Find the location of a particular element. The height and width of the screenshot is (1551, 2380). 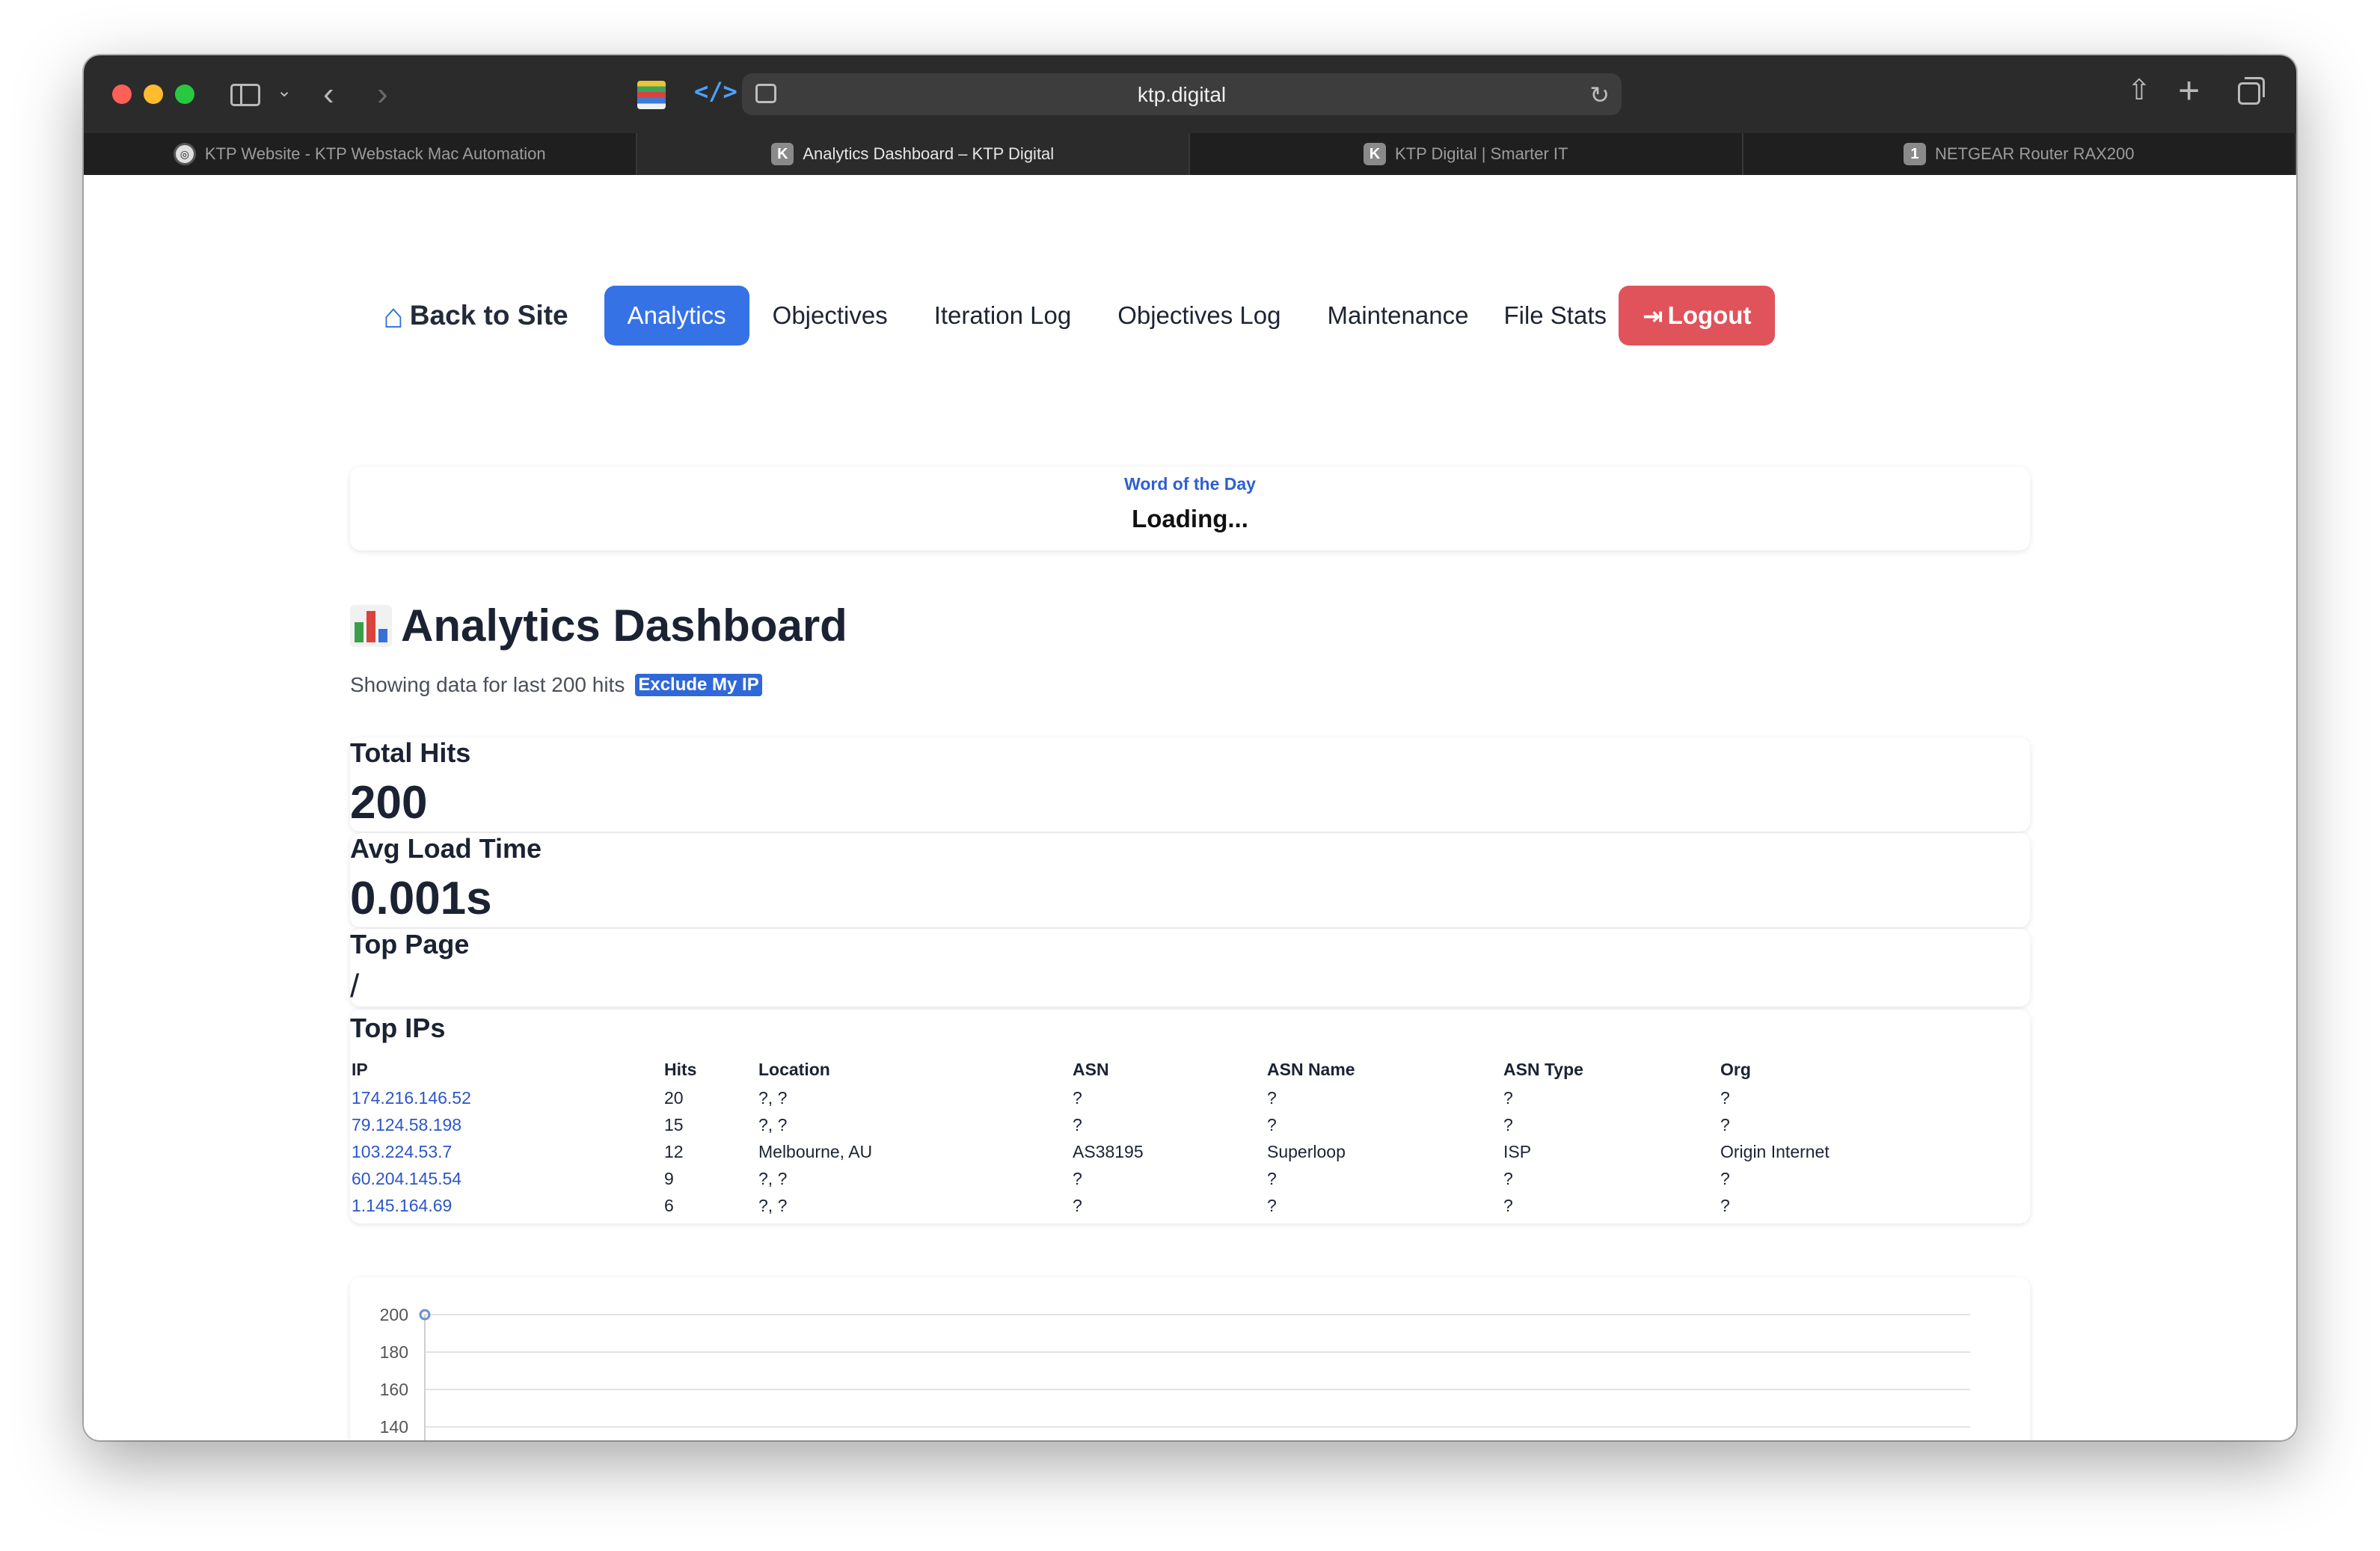

table-cell: ?, ? is located at coordinates (773, 1124).